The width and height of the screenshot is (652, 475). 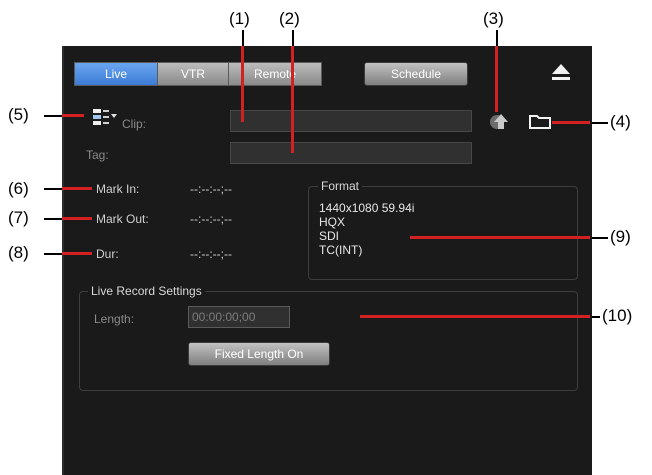 What do you see at coordinates (239, 317) in the screenshot?
I see `length-input: 00:00:00;00` at bounding box center [239, 317].